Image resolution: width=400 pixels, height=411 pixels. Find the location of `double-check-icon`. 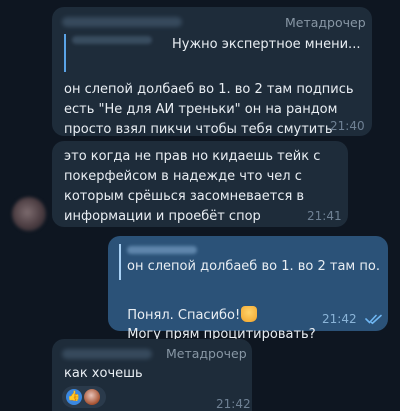

double-check-icon is located at coordinates (373, 319).